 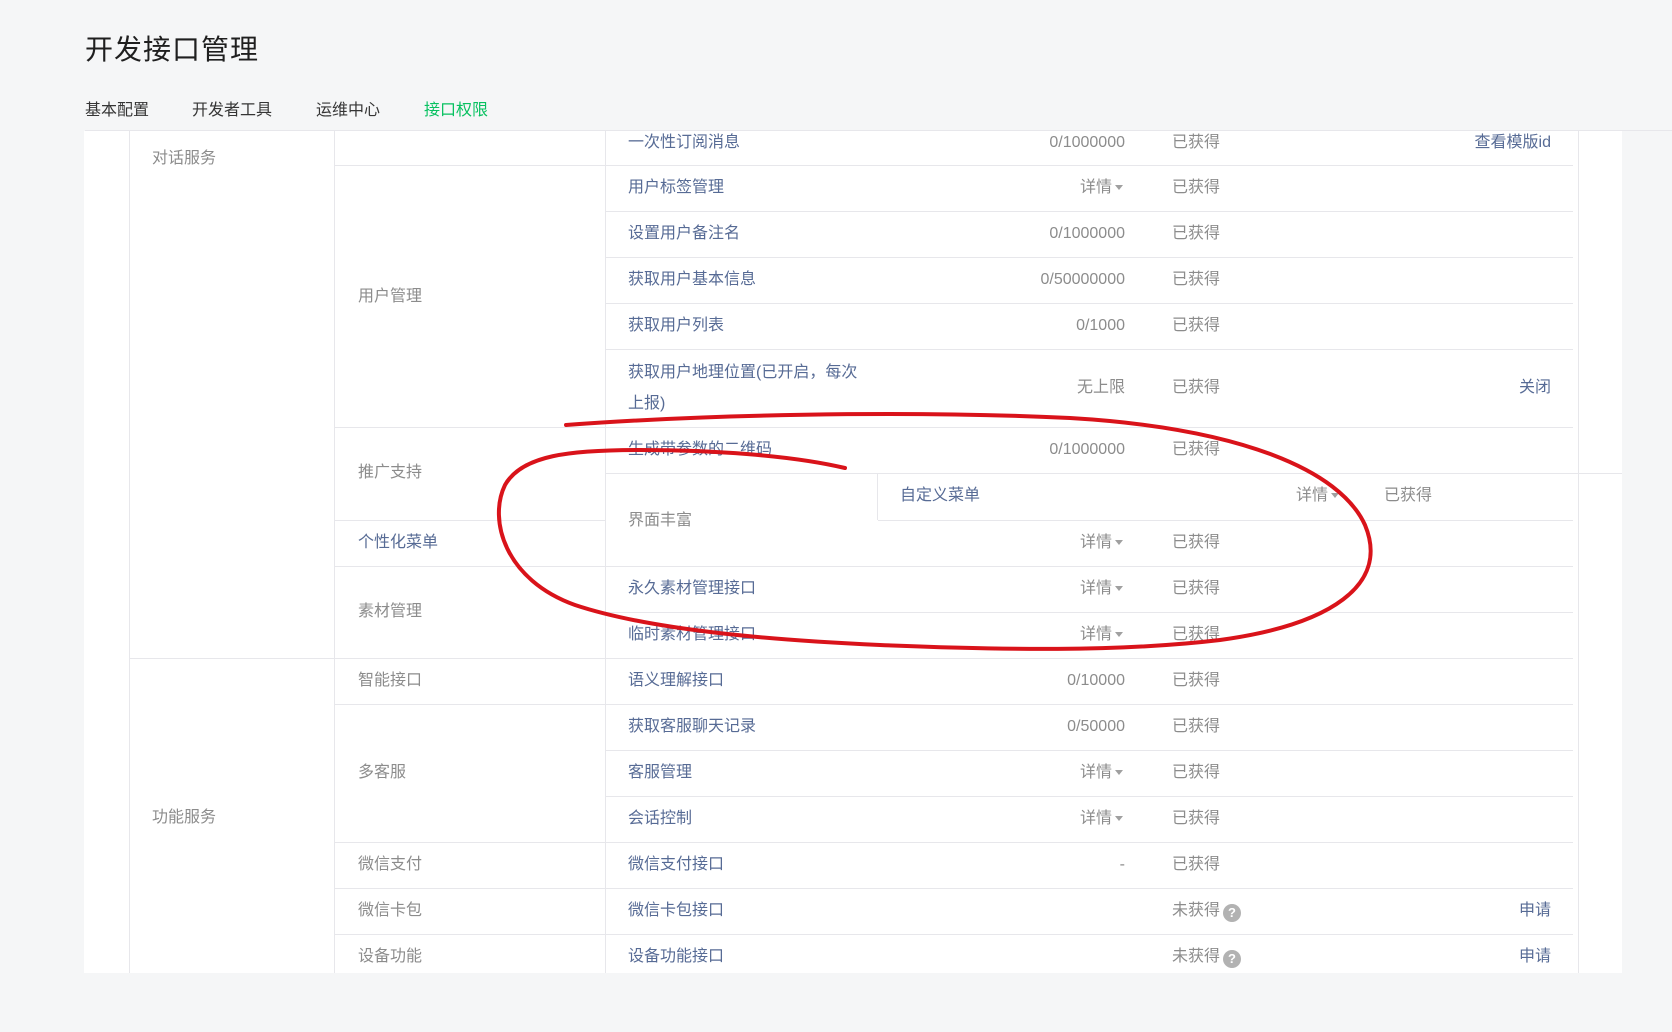 I want to click on api-name-cs-chat-records: 获取客服聊天记录, so click(x=692, y=727).